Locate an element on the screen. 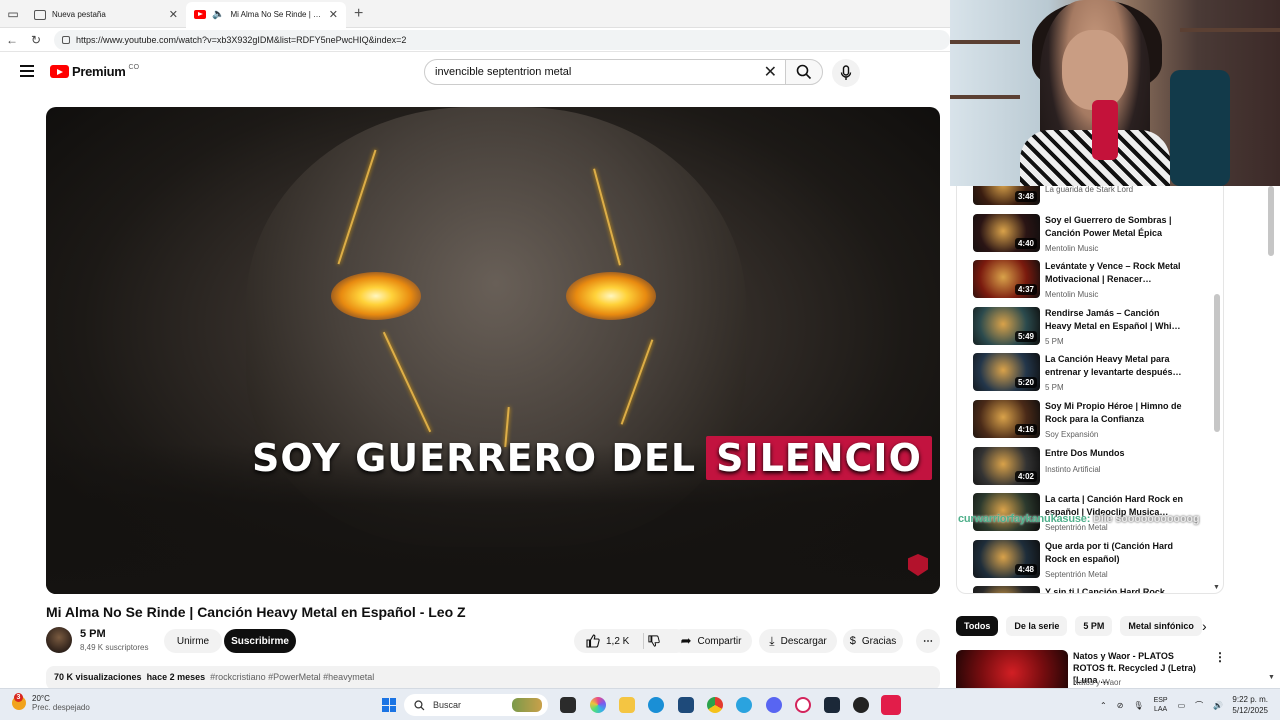 This screenshot has width=1280, height=720. view-count: 70 K visualizaciones is located at coordinates (98, 677).